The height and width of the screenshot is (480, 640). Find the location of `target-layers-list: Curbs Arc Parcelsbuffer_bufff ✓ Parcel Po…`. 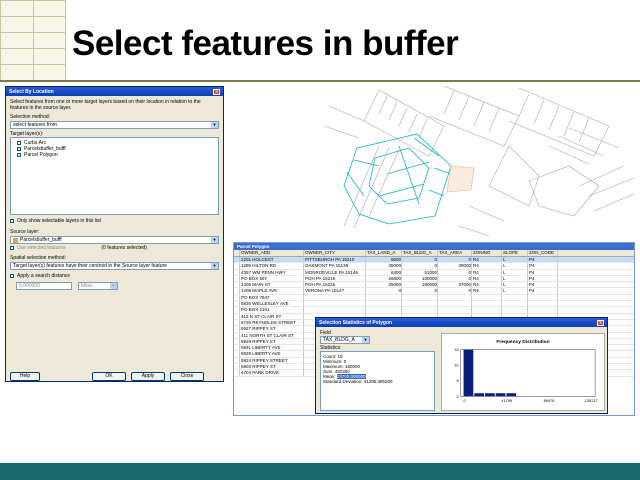

target-layers-list: Curbs Arc Parcelsbuffer_bufff ✓ Parcel Po… is located at coordinates (114, 176).